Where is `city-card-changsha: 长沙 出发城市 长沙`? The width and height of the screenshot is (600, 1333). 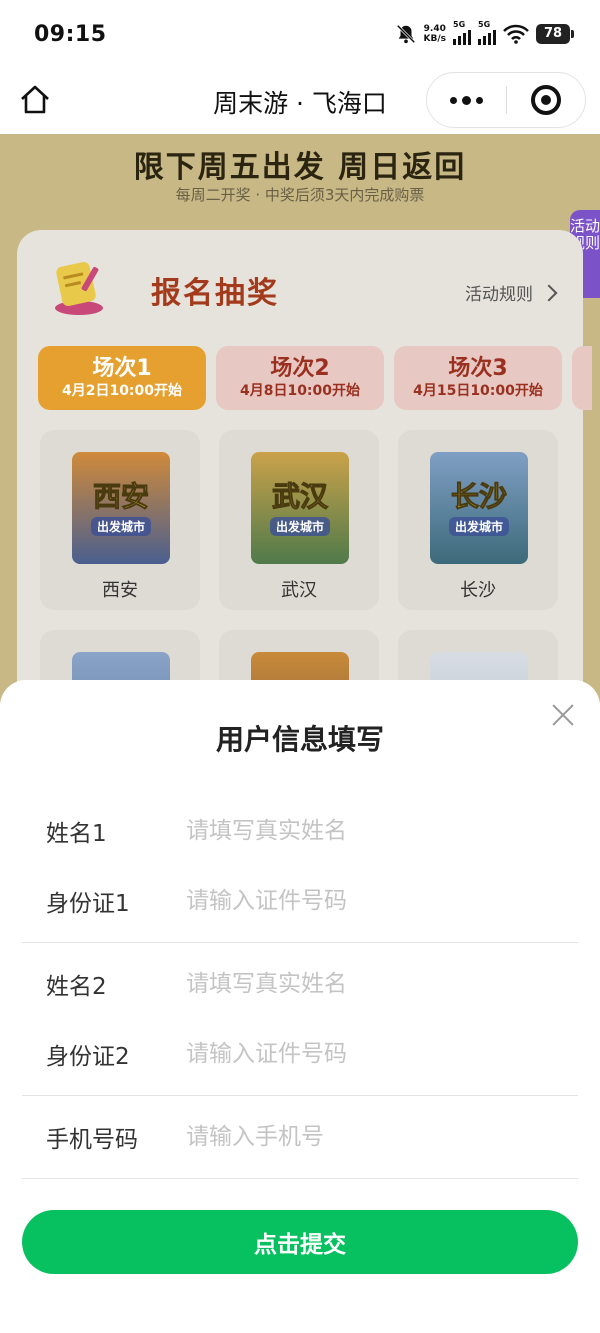
city-card-changsha: 长沙 出发城市 长沙 is located at coordinates (478, 520).